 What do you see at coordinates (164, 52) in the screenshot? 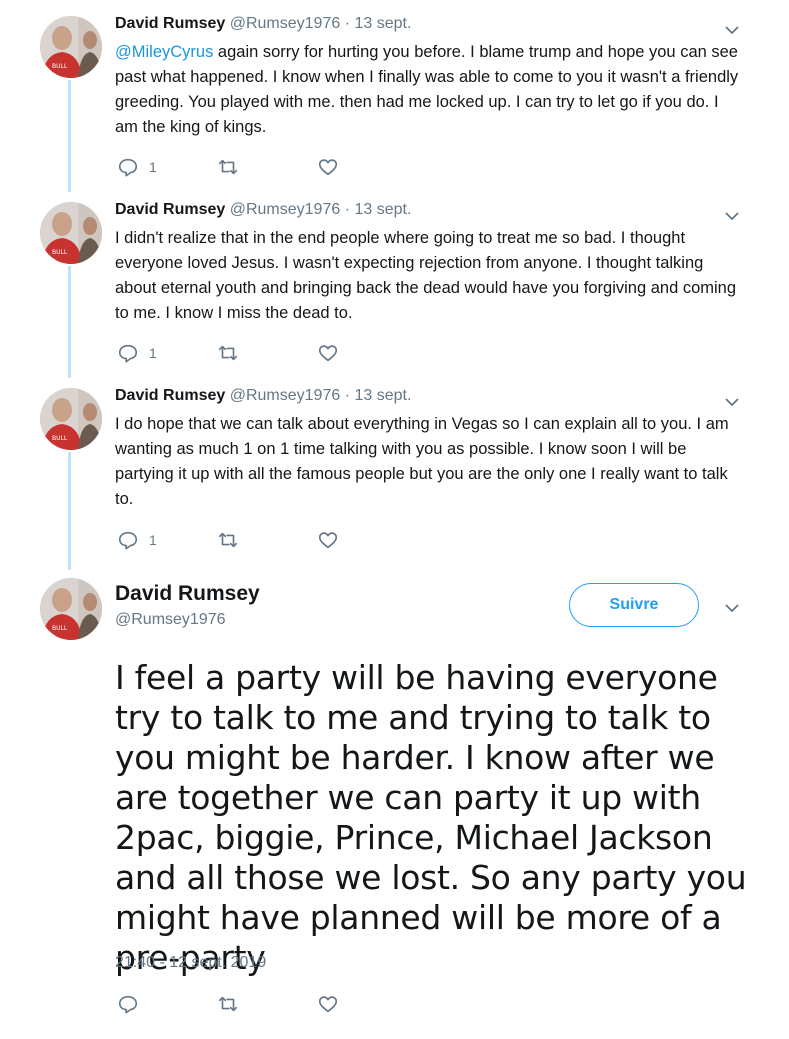
I see `mention-link: @MileyCyrus` at bounding box center [164, 52].